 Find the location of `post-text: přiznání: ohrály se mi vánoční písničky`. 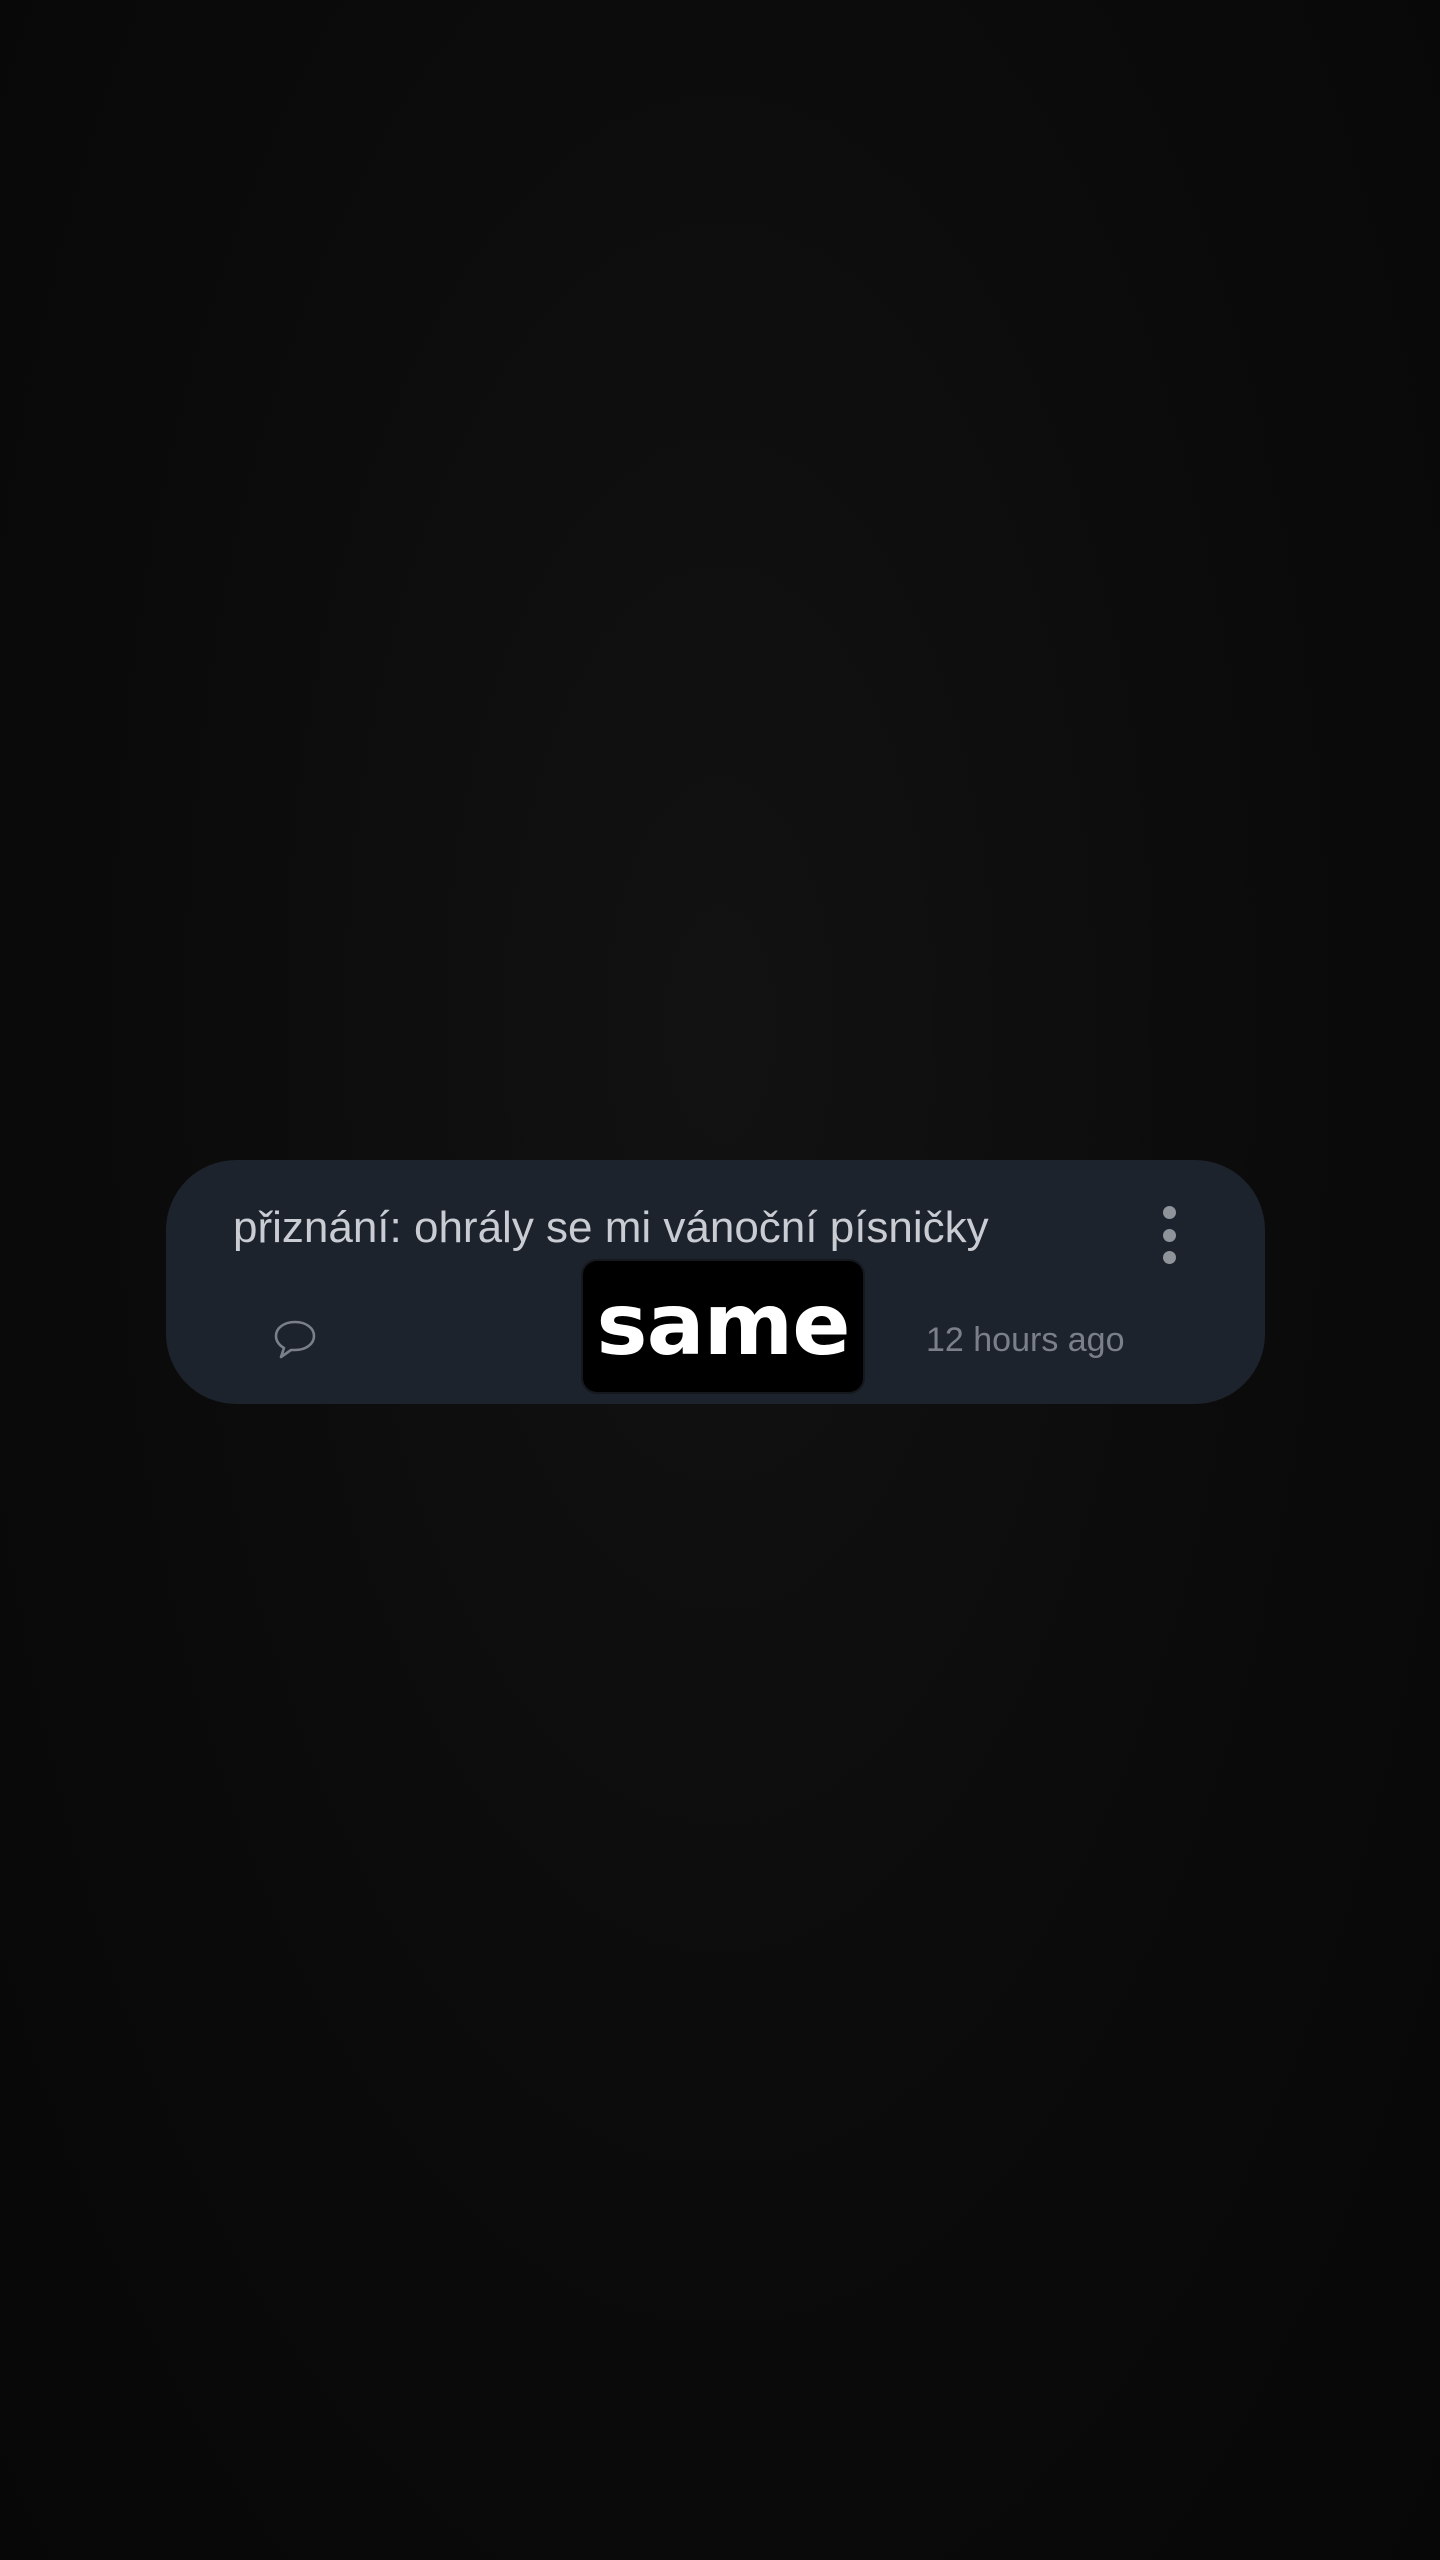

post-text: přiznání: ohrály se mi vánoční písničky is located at coordinates (611, 1227).